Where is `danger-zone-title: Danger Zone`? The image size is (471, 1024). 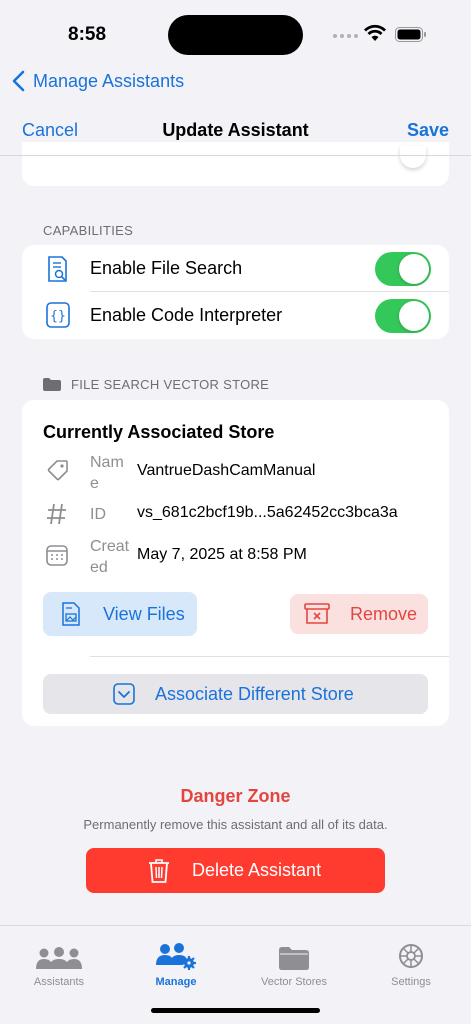 danger-zone-title: Danger Zone is located at coordinates (235, 796).